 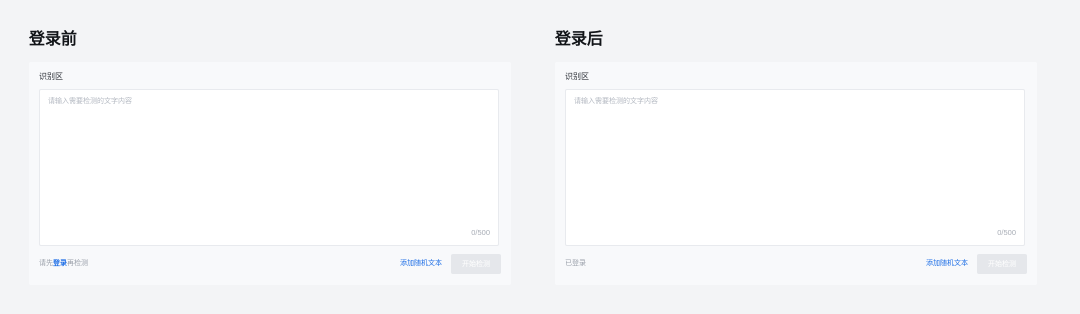 I want to click on login-prompt: 请先登录再检测, so click(x=63, y=263).